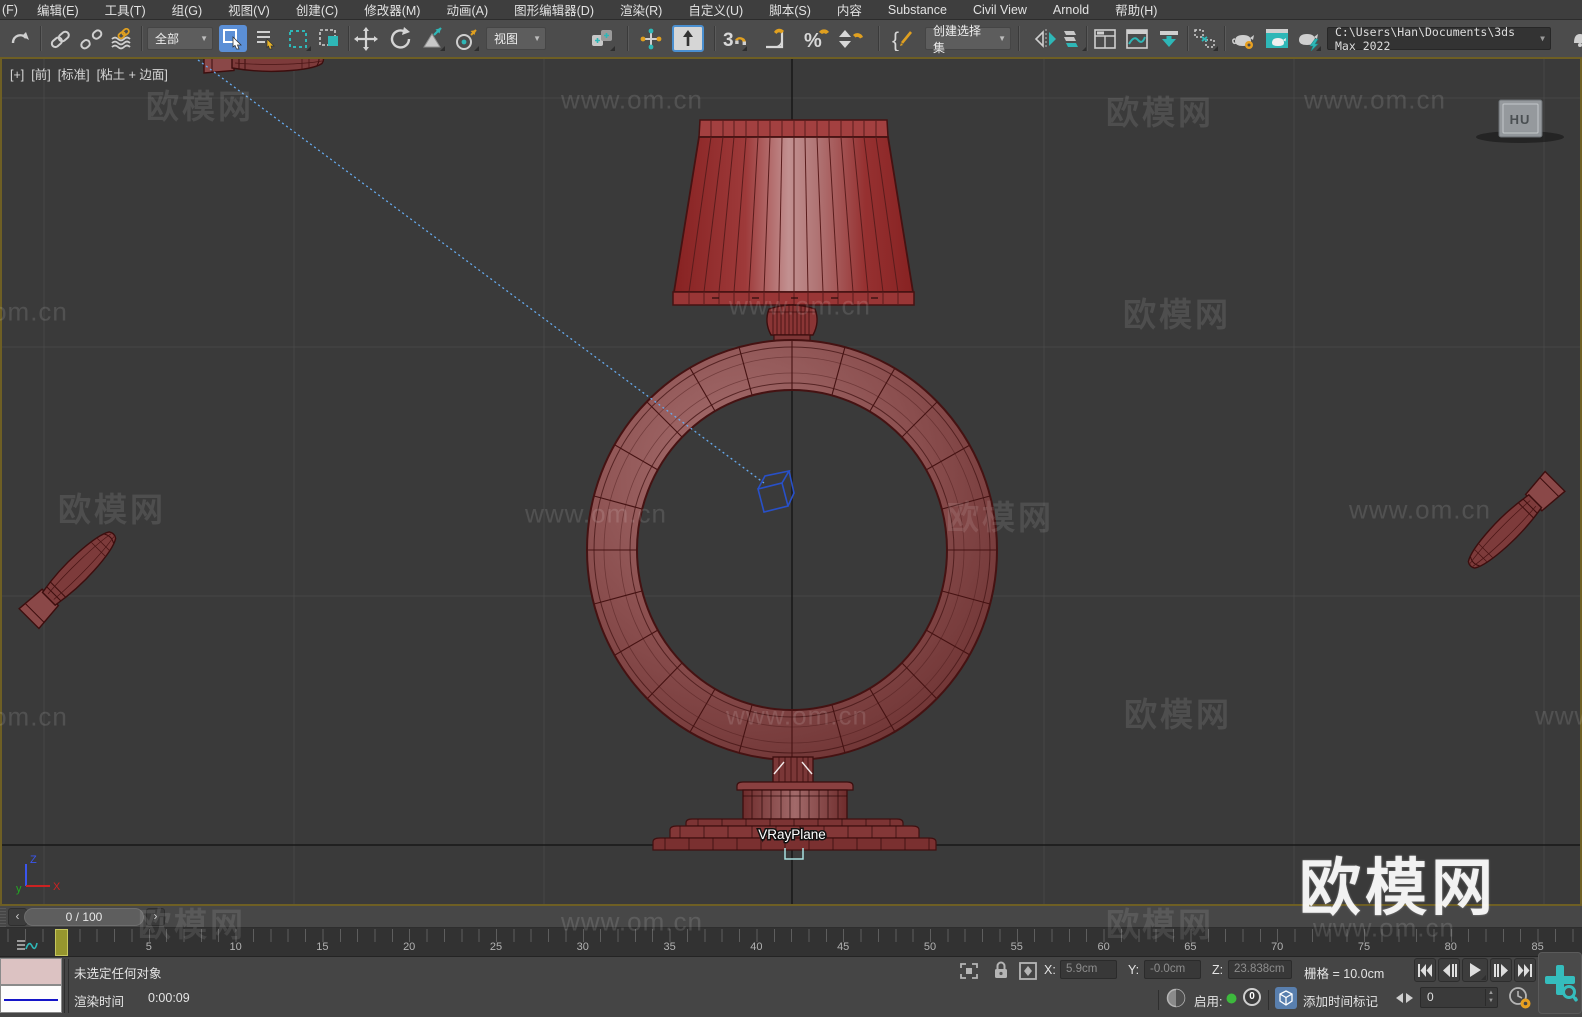 The height and width of the screenshot is (1017, 1582). I want to click on prev-frame-button, so click(1449, 970).